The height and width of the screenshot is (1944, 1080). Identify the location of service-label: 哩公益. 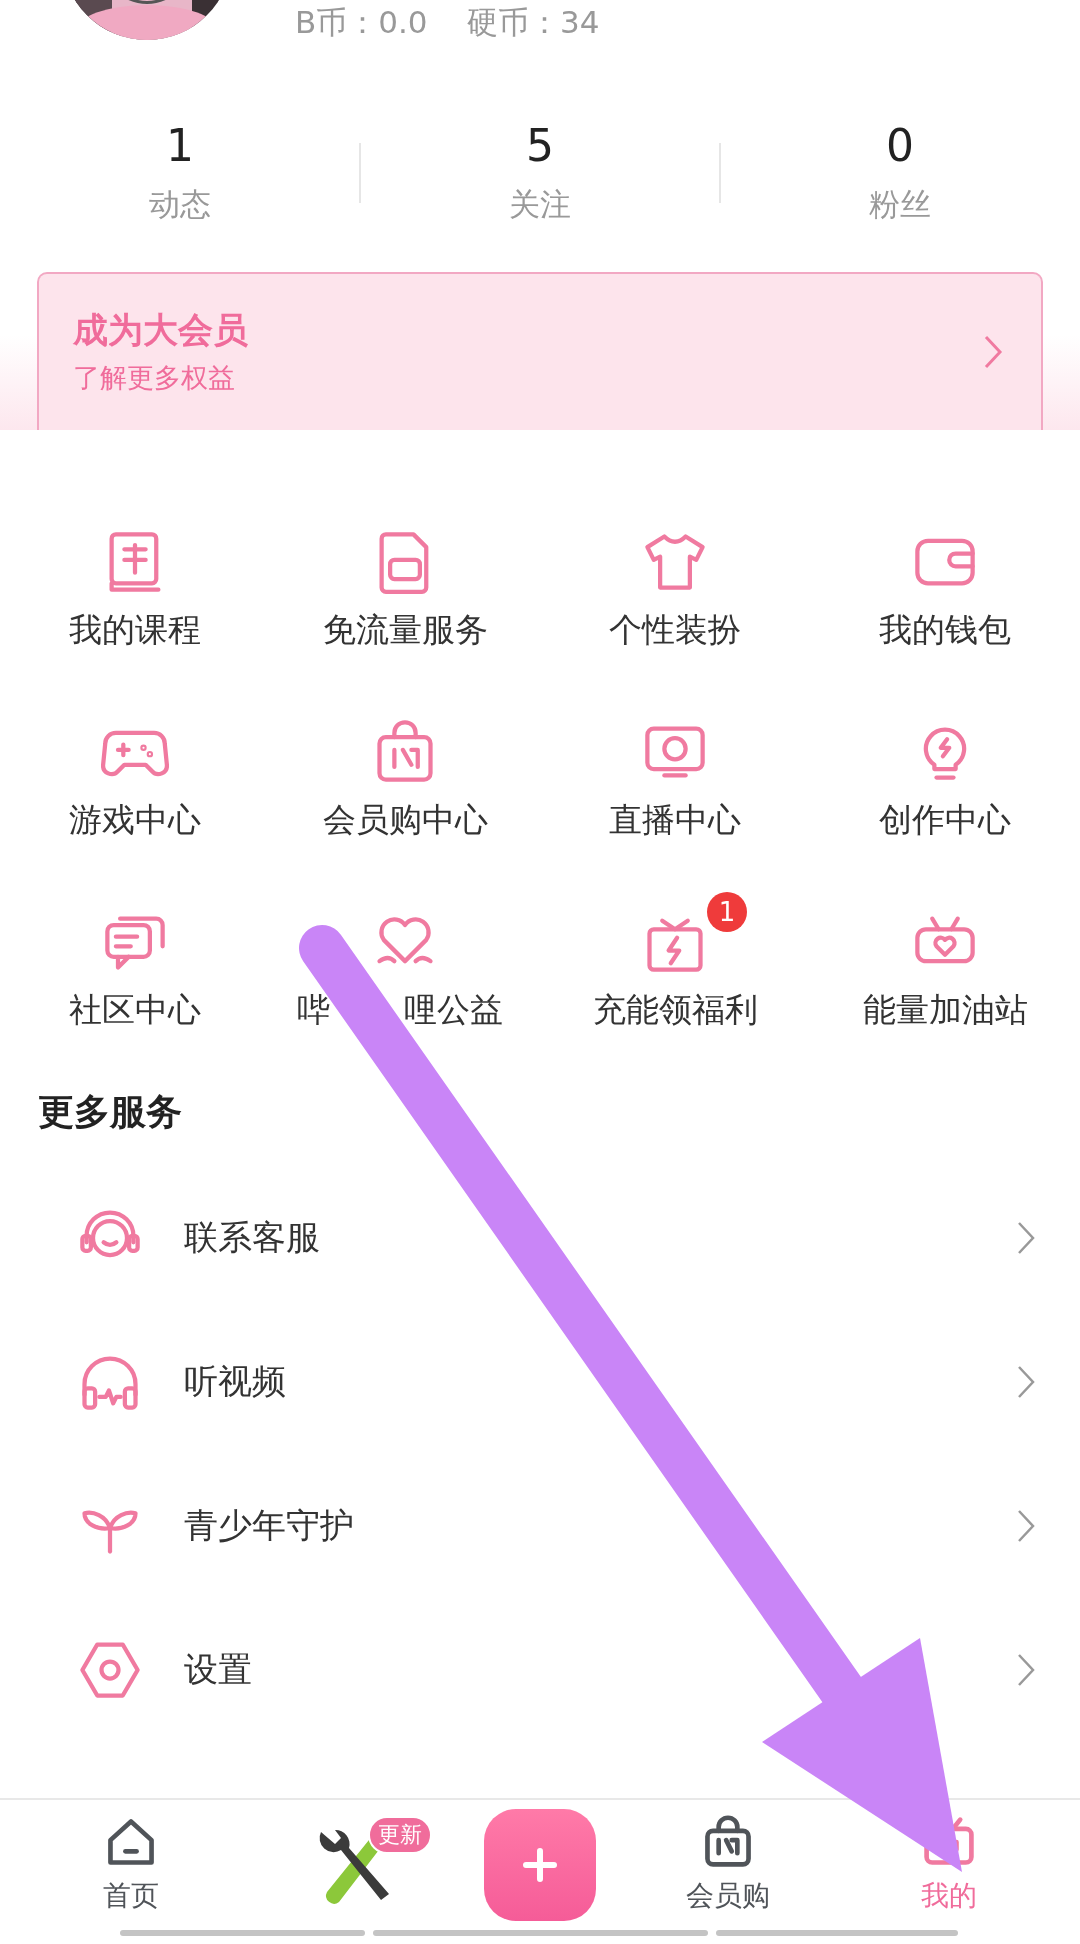
(453, 1010).